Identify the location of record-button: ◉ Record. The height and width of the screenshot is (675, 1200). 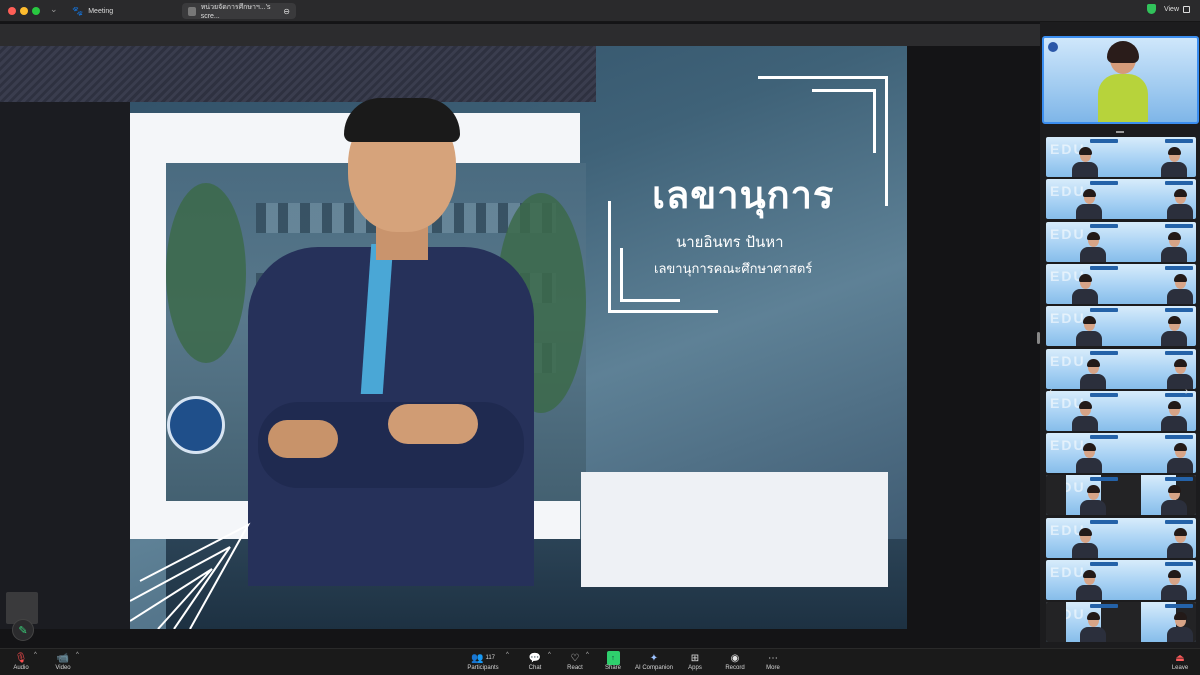
(735, 663).